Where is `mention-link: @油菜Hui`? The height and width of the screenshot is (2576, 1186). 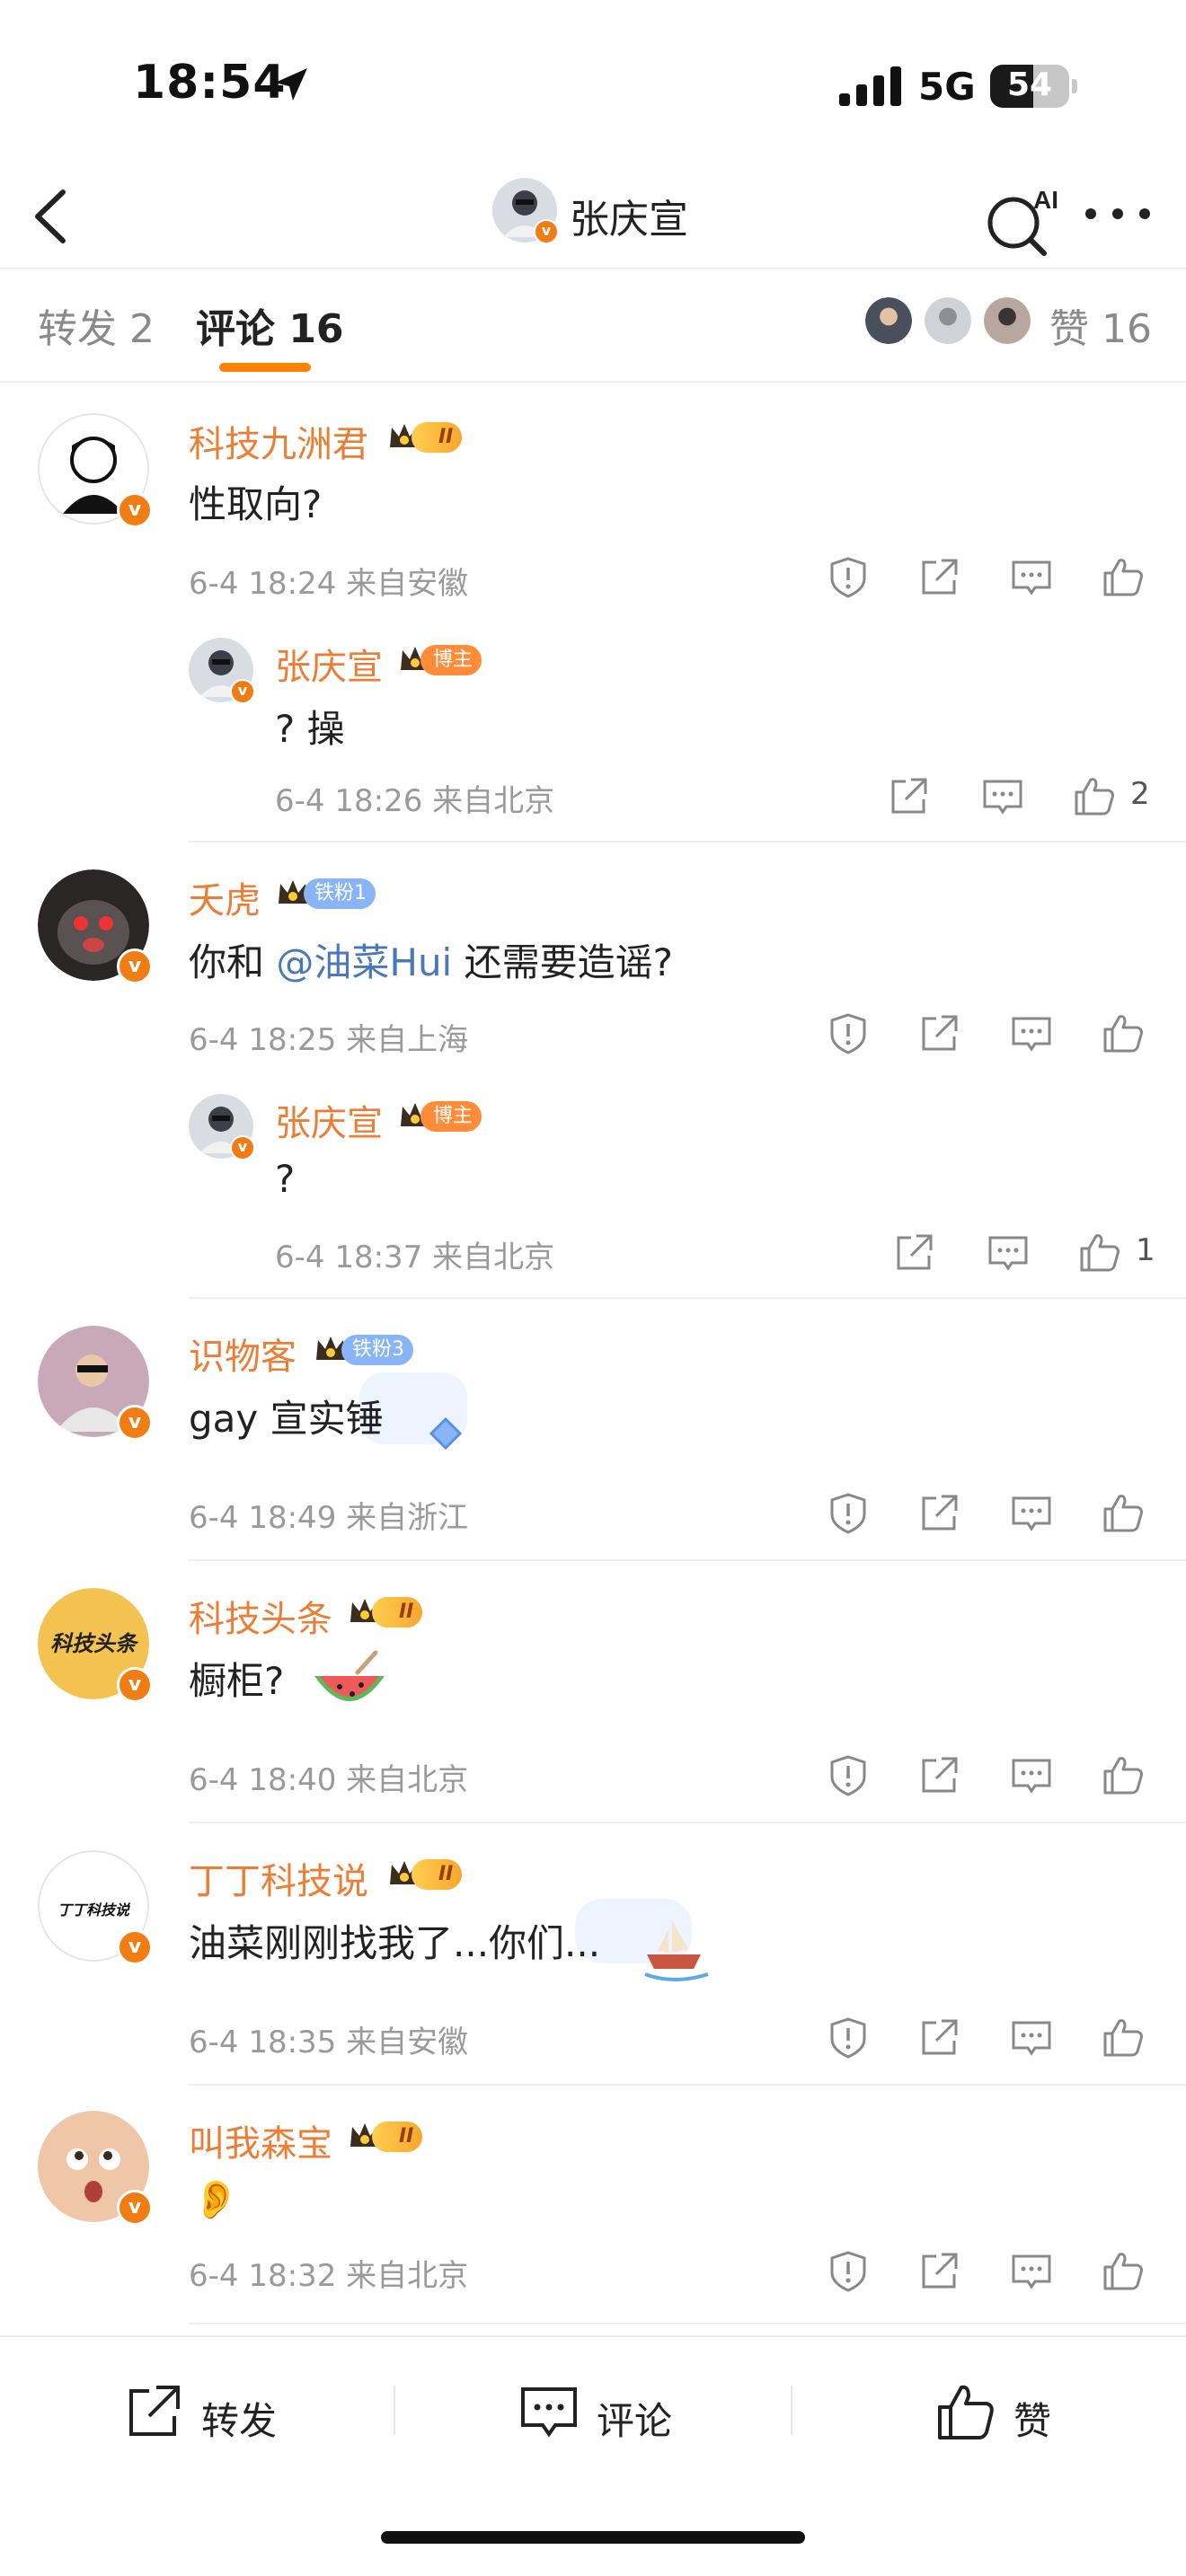
mention-link: @油菜Hui is located at coordinates (364, 962).